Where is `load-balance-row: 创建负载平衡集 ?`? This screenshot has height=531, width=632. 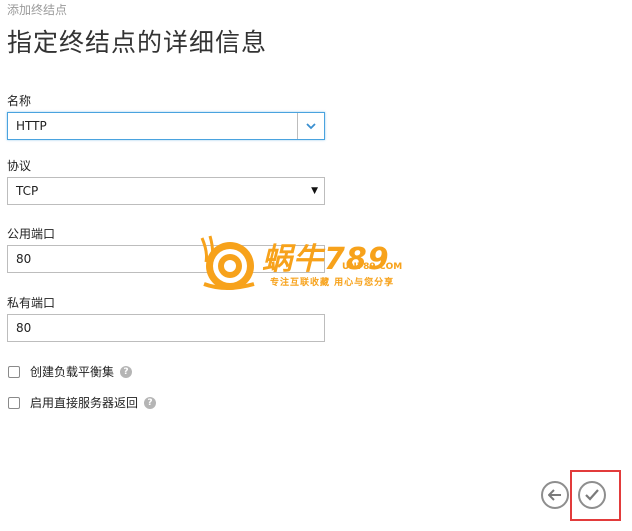 load-balance-row: 创建负载平衡集 ? is located at coordinates (70, 371).